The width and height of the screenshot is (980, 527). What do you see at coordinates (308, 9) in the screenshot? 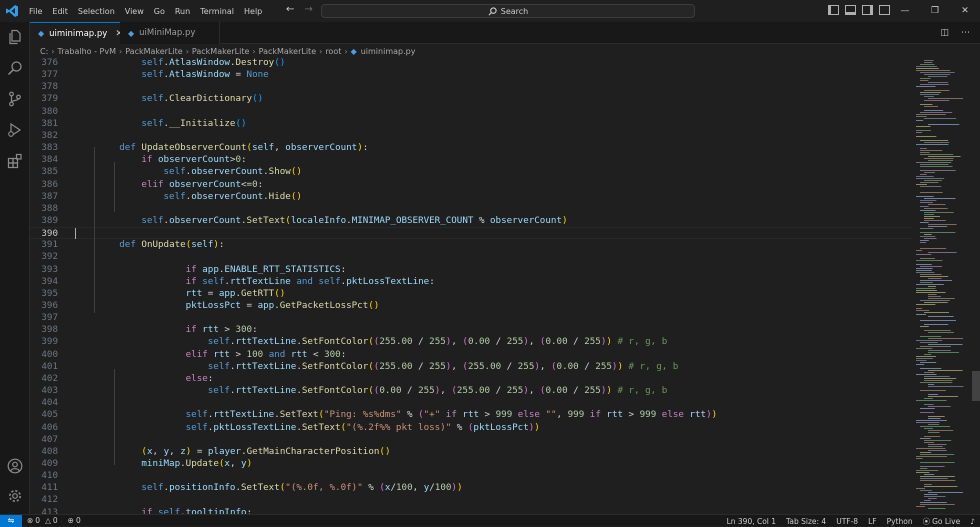
I see `forward-arrow-icon: →` at bounding box center [308, 9].